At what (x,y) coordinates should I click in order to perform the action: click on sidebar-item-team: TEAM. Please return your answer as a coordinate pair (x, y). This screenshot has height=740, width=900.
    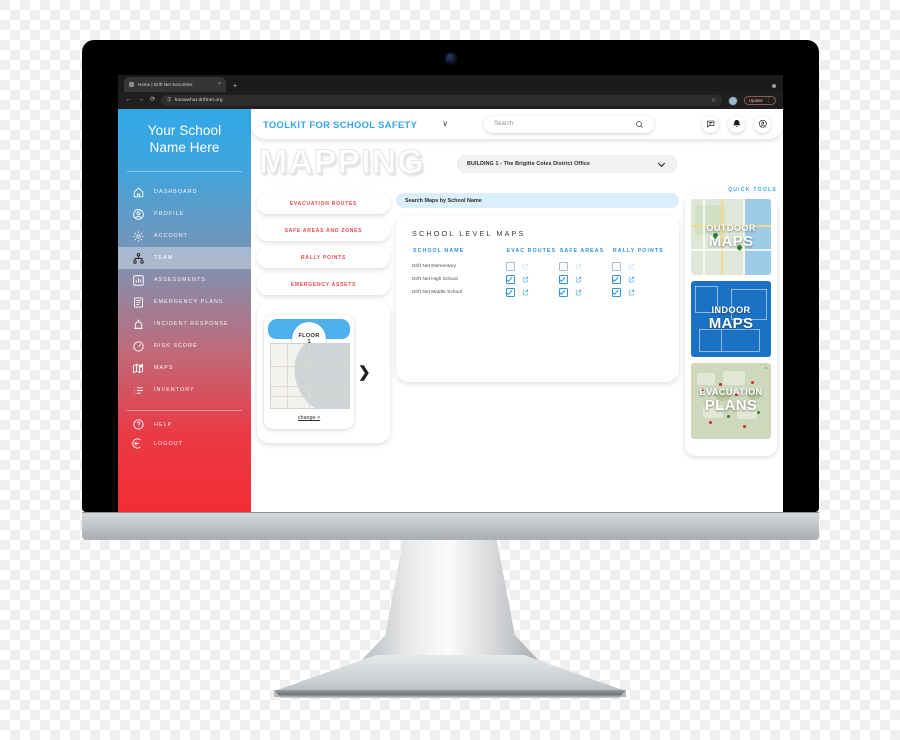
    Looking at the image, I should click on (184, 258).